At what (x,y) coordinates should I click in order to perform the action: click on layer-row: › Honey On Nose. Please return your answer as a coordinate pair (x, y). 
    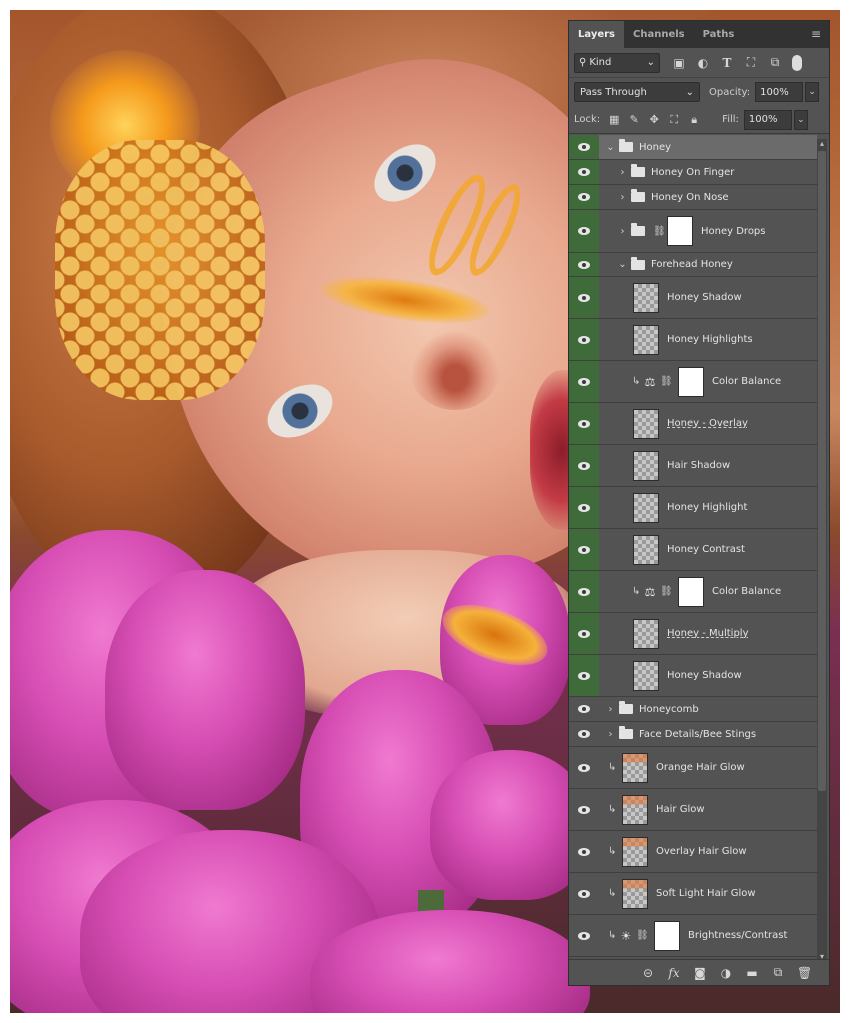
    Looking at the image, I should click on (693, 197).